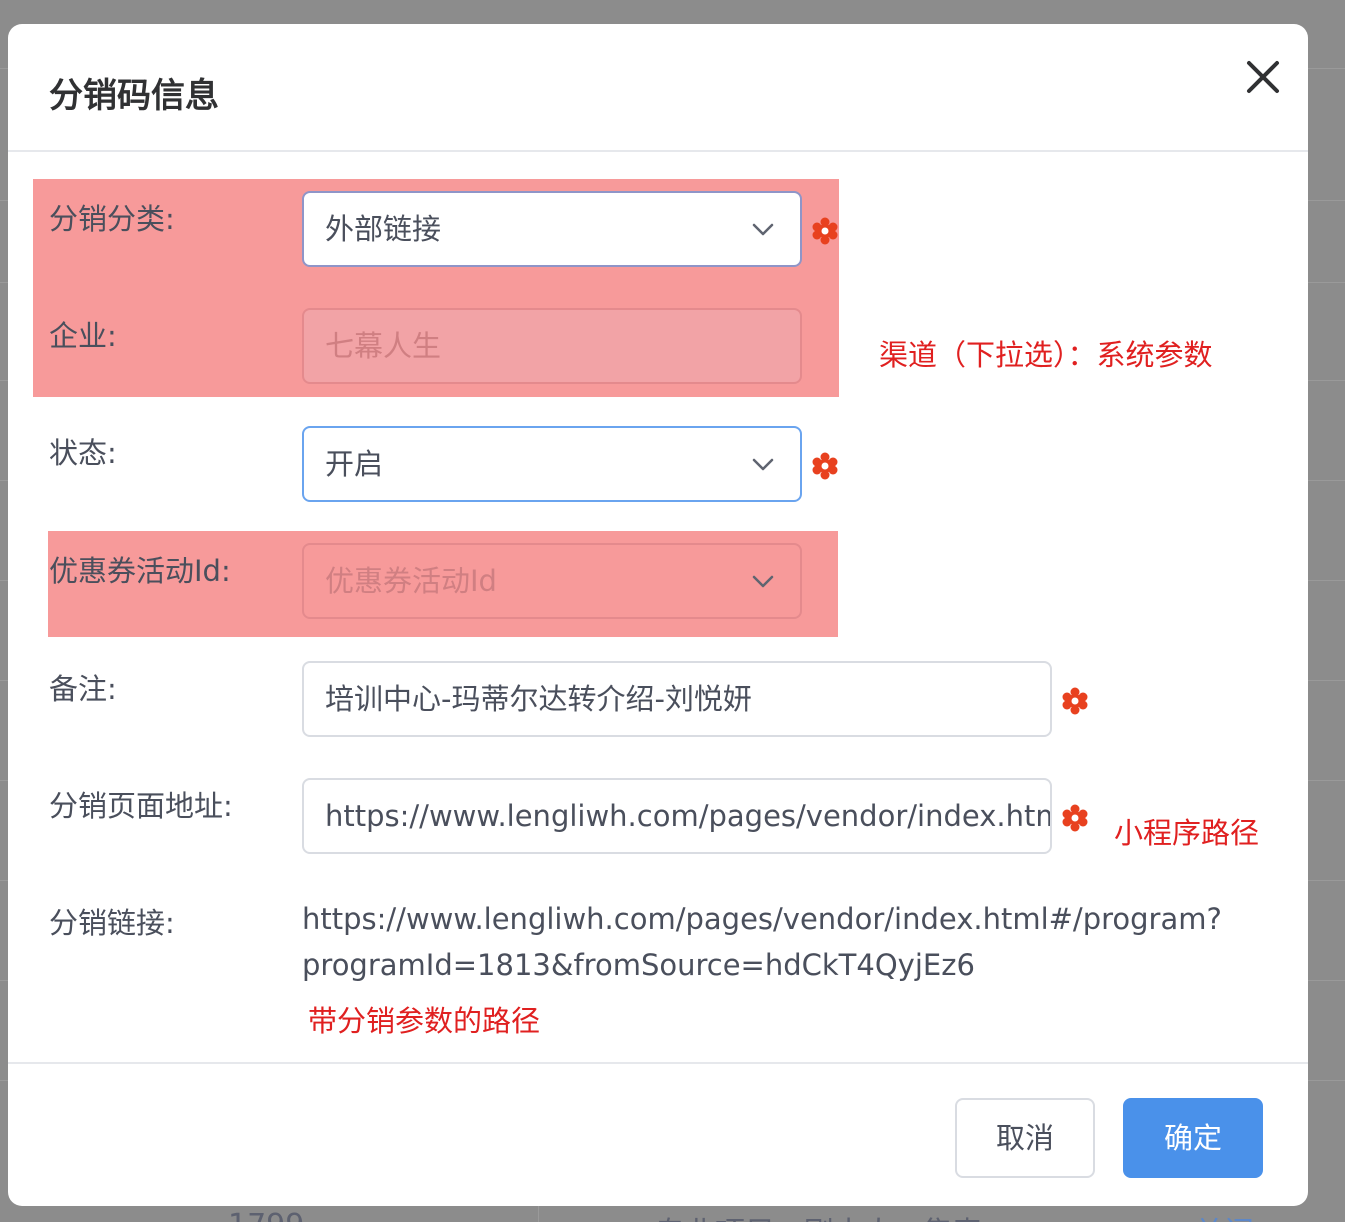 The width and height of the screenshot is (1345, 1222). Describe the element at coordinates (552, 581) in the screenshot. I see `coupon-select: 优惠券活动Id` at that location.